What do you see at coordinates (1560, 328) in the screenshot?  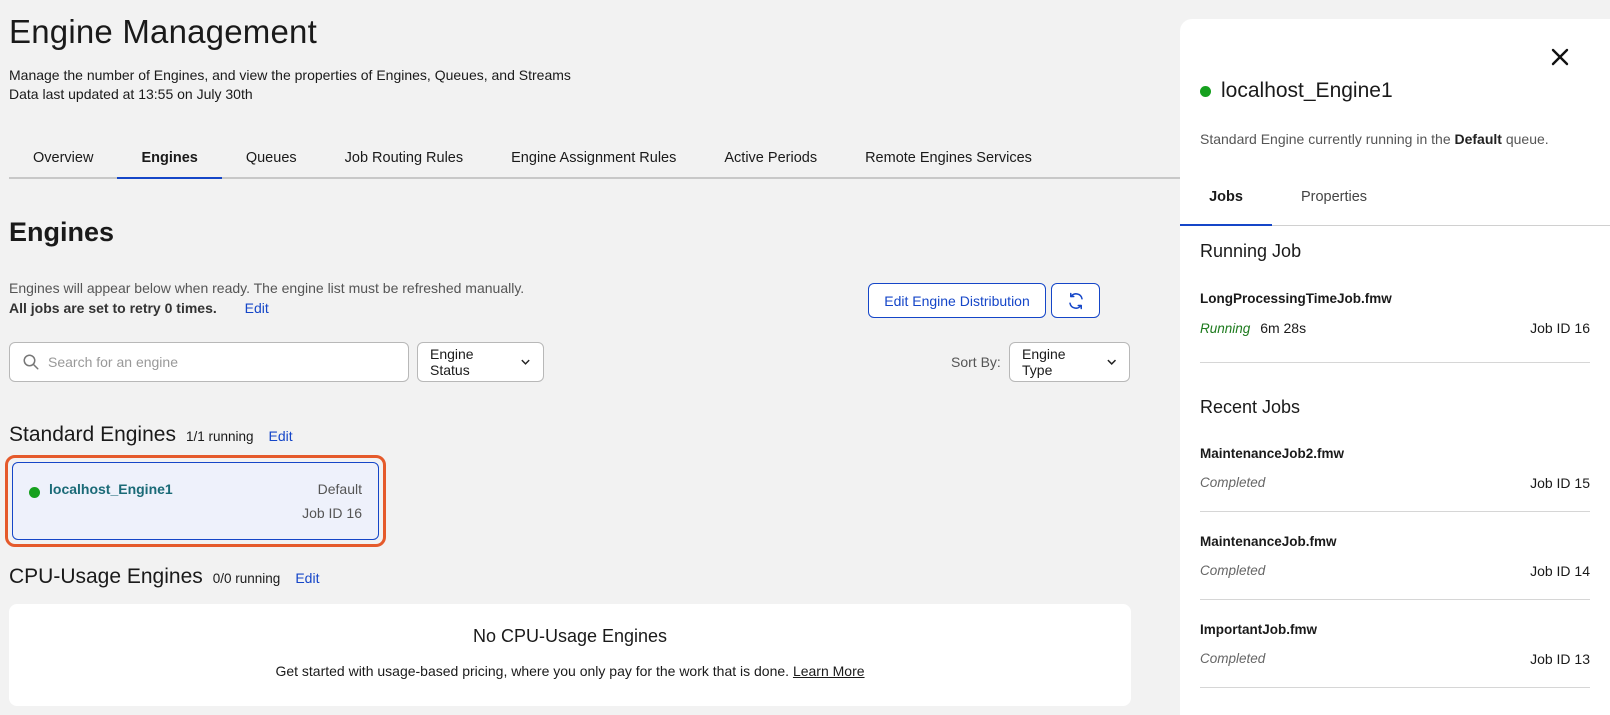 I see `job-id: Job ID 16` at bounding box center [1560, 328].